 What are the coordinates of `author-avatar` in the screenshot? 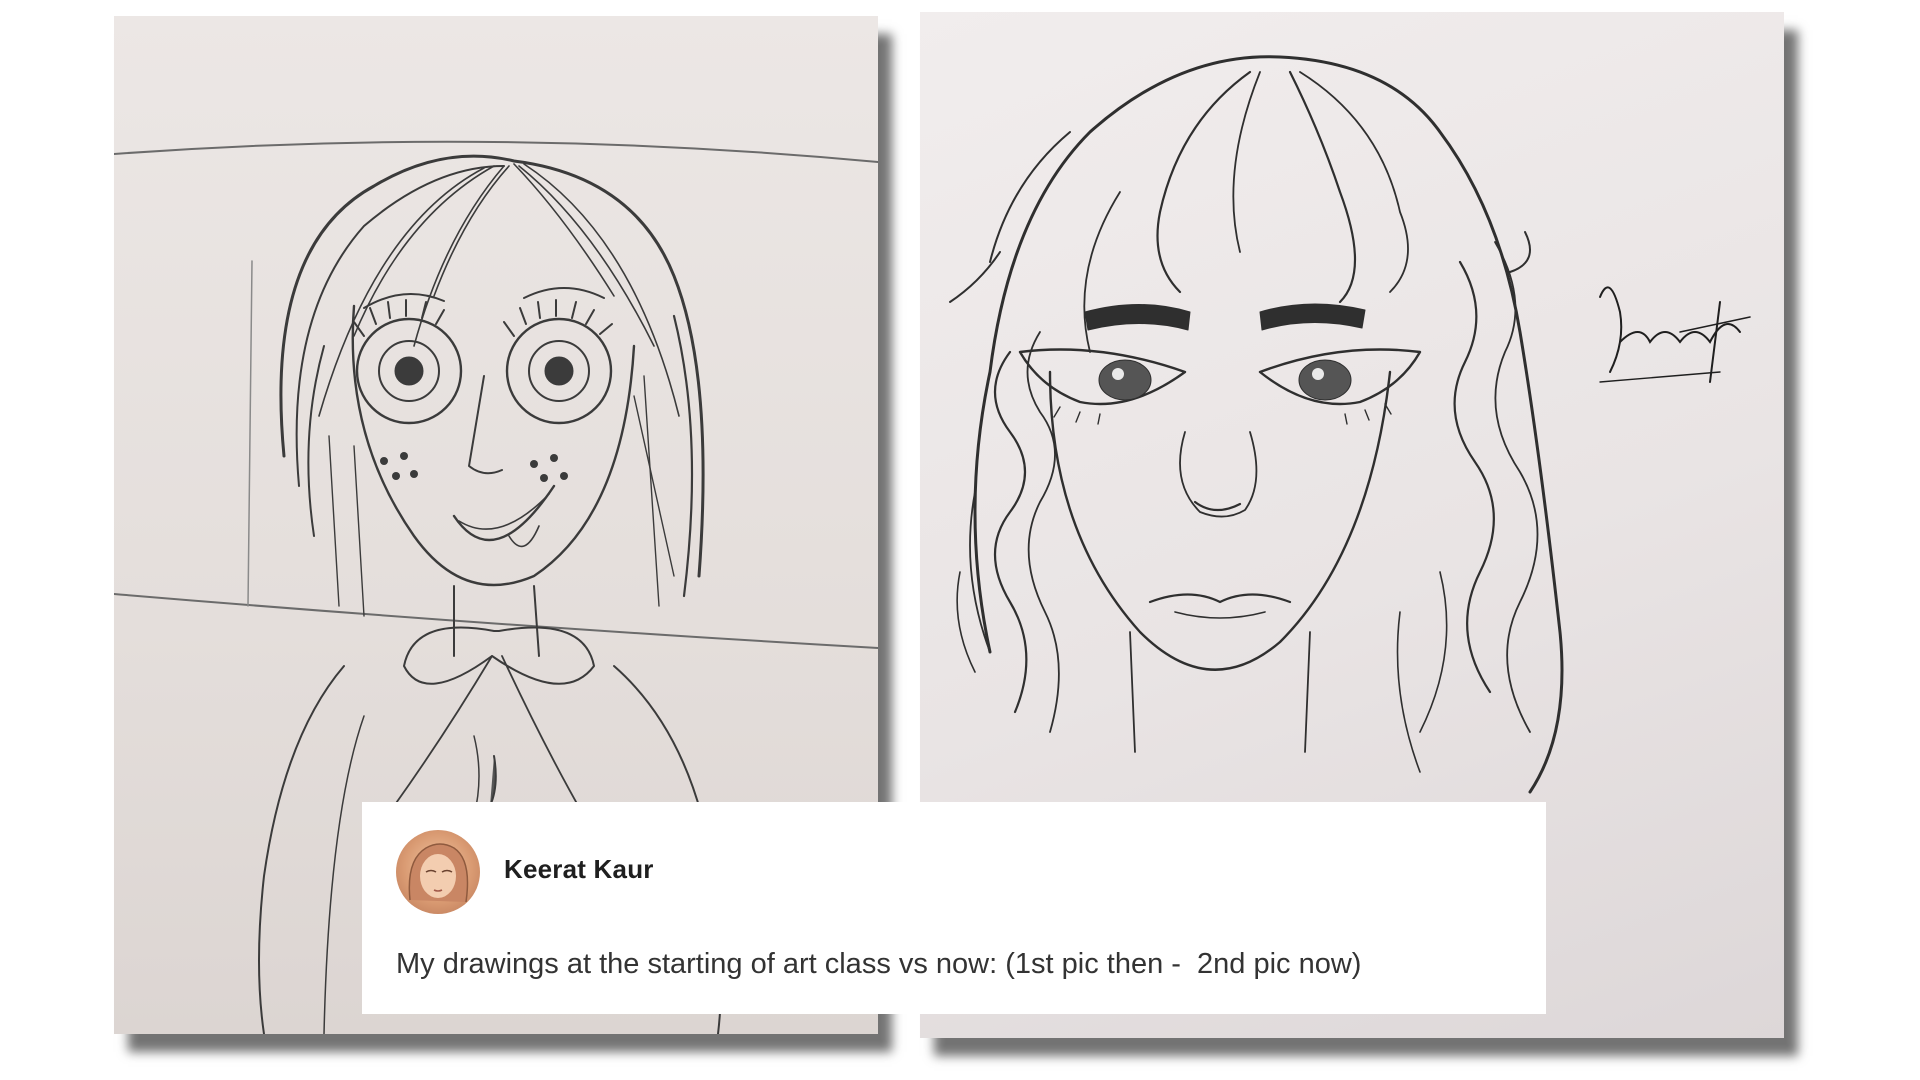 It's located at (438, 872).